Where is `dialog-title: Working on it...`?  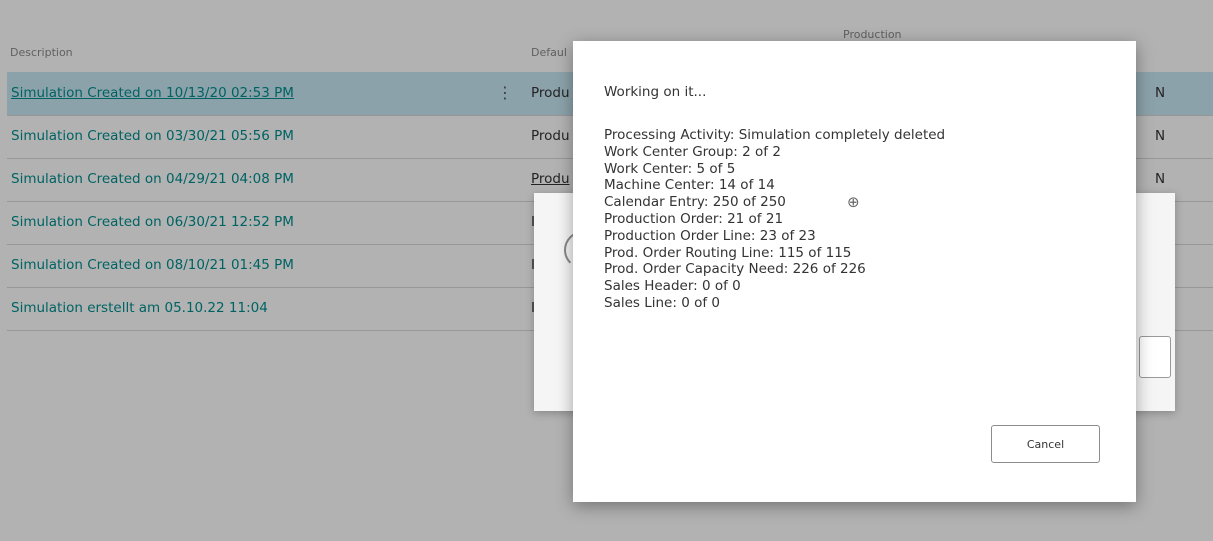
dialog-title: Working on it... is located at coordinates (655, 92).